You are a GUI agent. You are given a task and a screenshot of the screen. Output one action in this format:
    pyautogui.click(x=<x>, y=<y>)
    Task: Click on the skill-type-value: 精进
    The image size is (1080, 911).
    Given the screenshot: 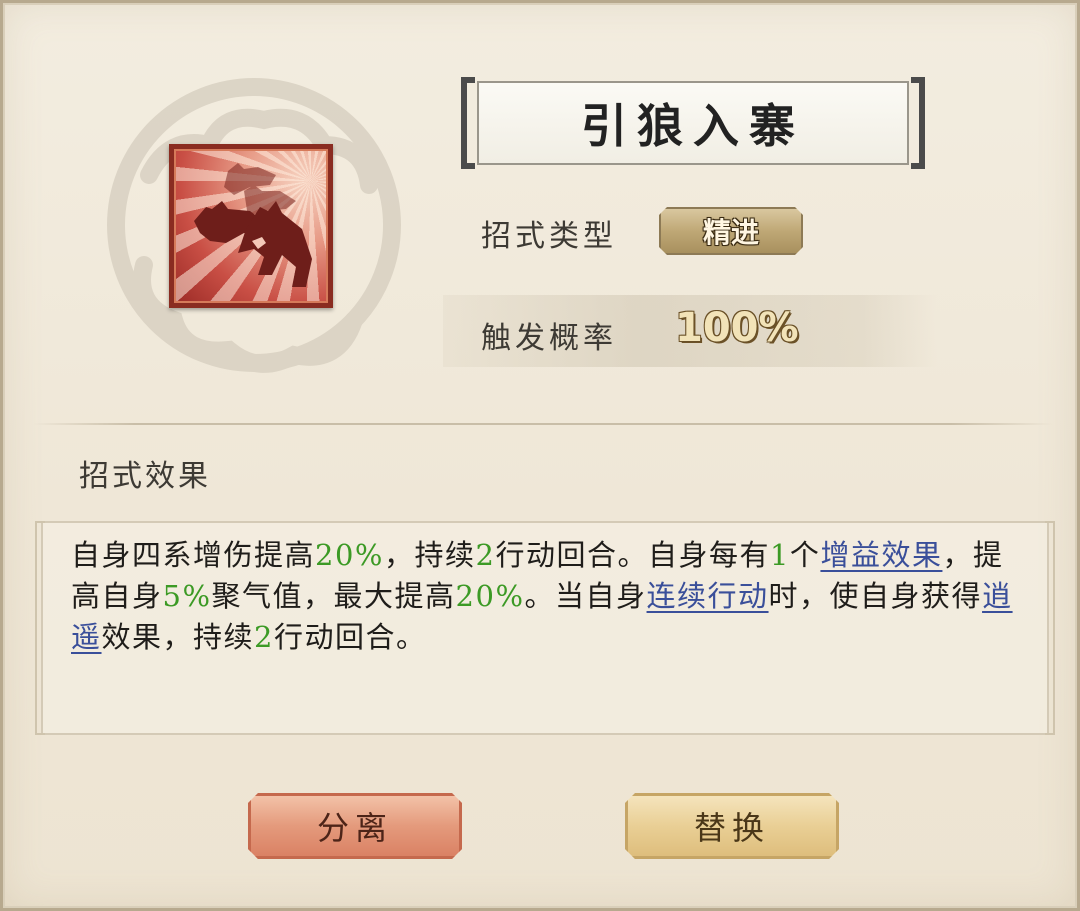 What is the action you would take?
    pyautogui.click(x=730, y=232)
    